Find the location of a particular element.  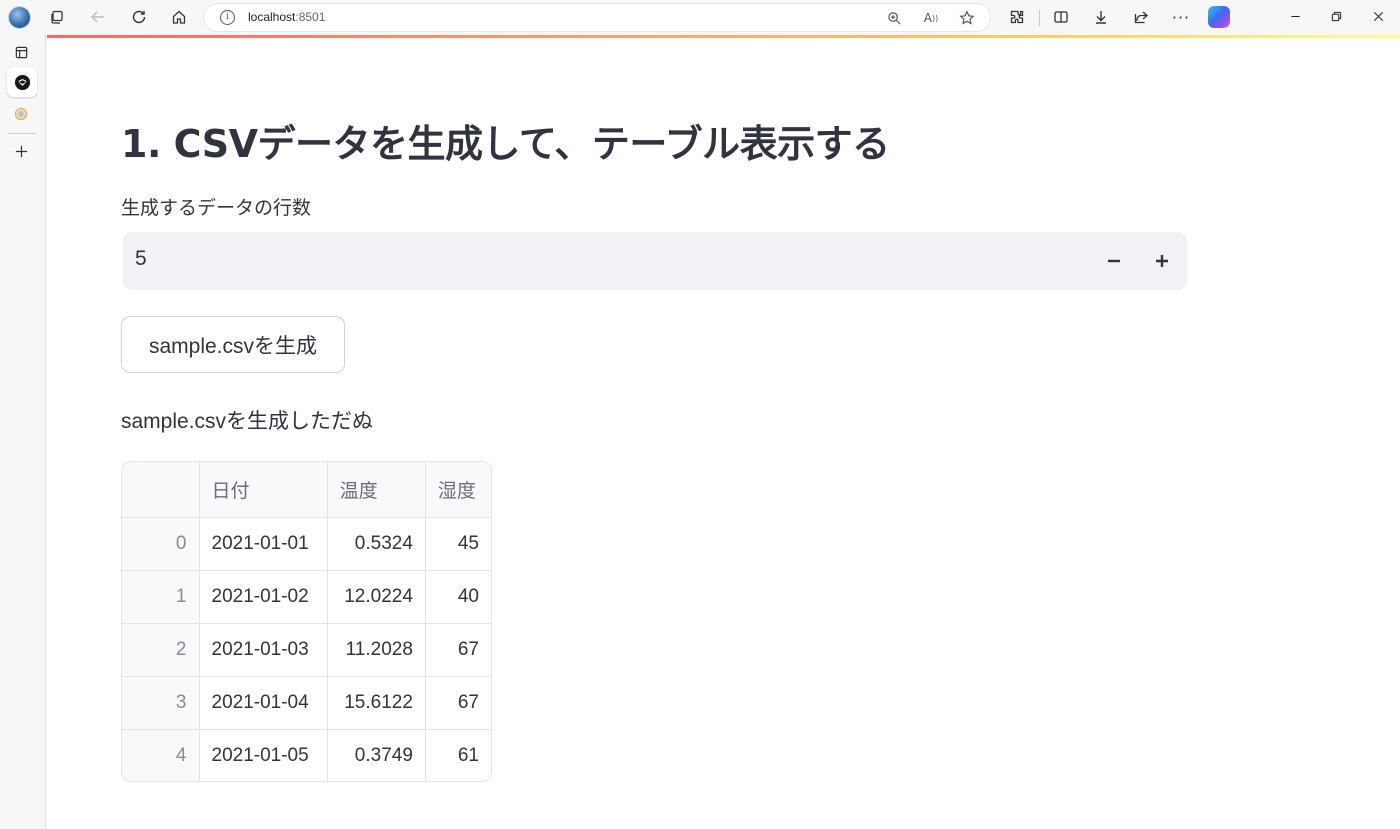

row-index: 1 is located at coordinates (161, 597).